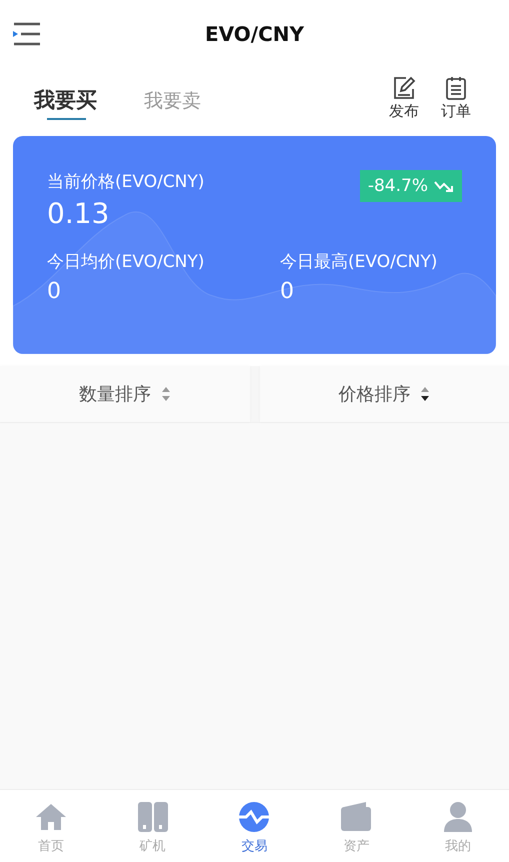 This screenshot has width=509, height=862. Describe the element at coordinates (444, 186) in the screenshot. I see `trend-down-icon` at that location.